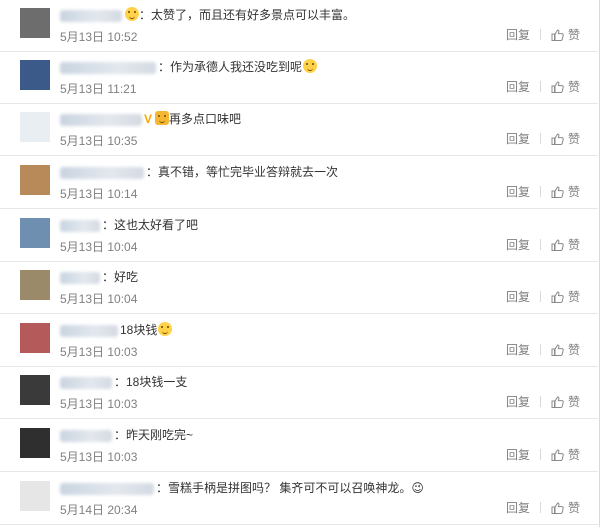 Image resolution: width=600 pixels, height=527 pixels. I want to click on comment-line: ：作为承德人我还没吃到呢, so click(189, 67).